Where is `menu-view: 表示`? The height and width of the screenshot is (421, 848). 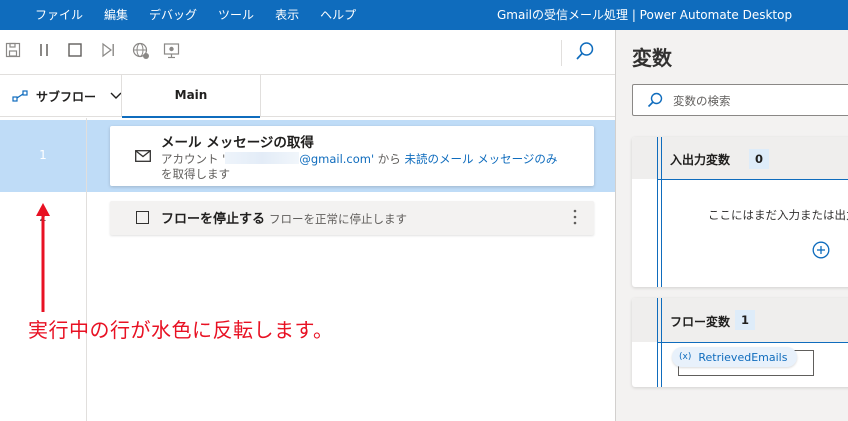 menu-view: 表示 is located at coordinates (285, 15).